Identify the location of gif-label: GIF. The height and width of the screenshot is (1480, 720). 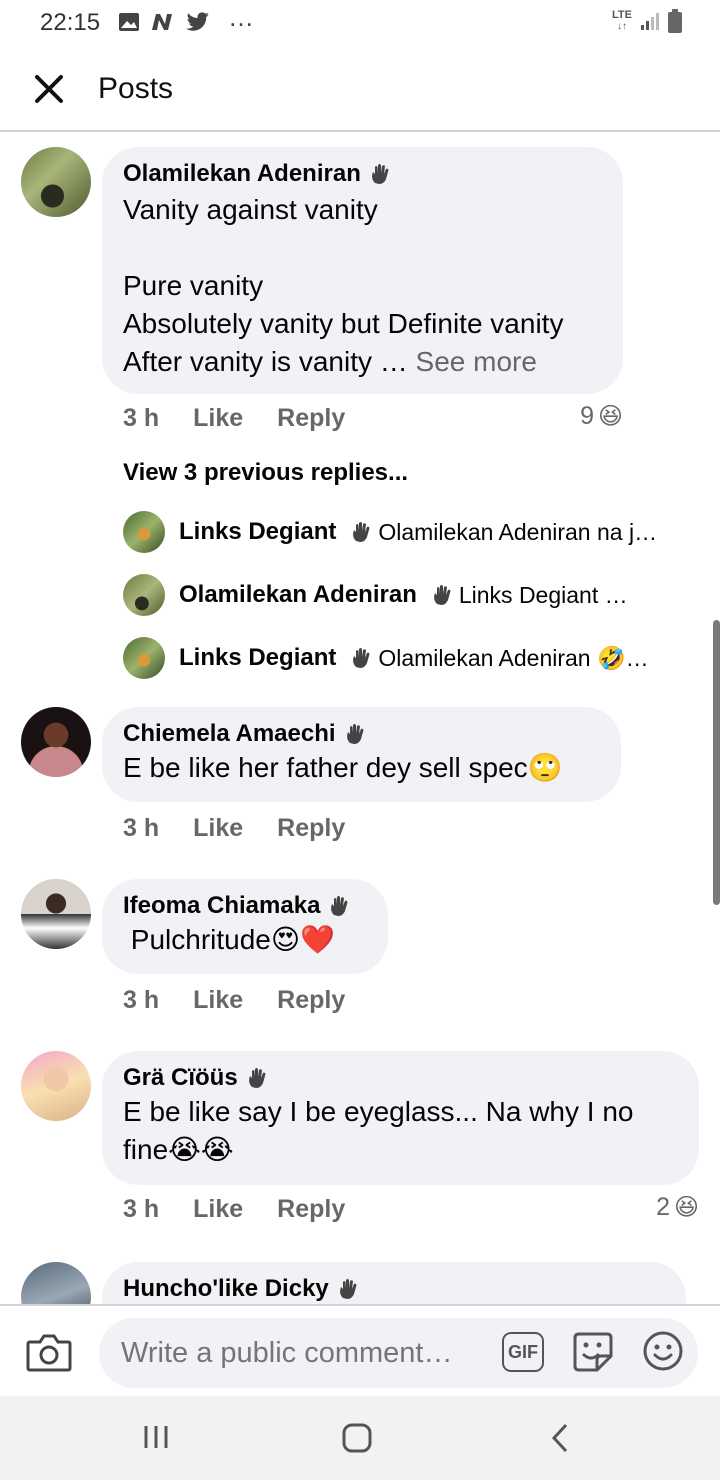
(523, 1351).